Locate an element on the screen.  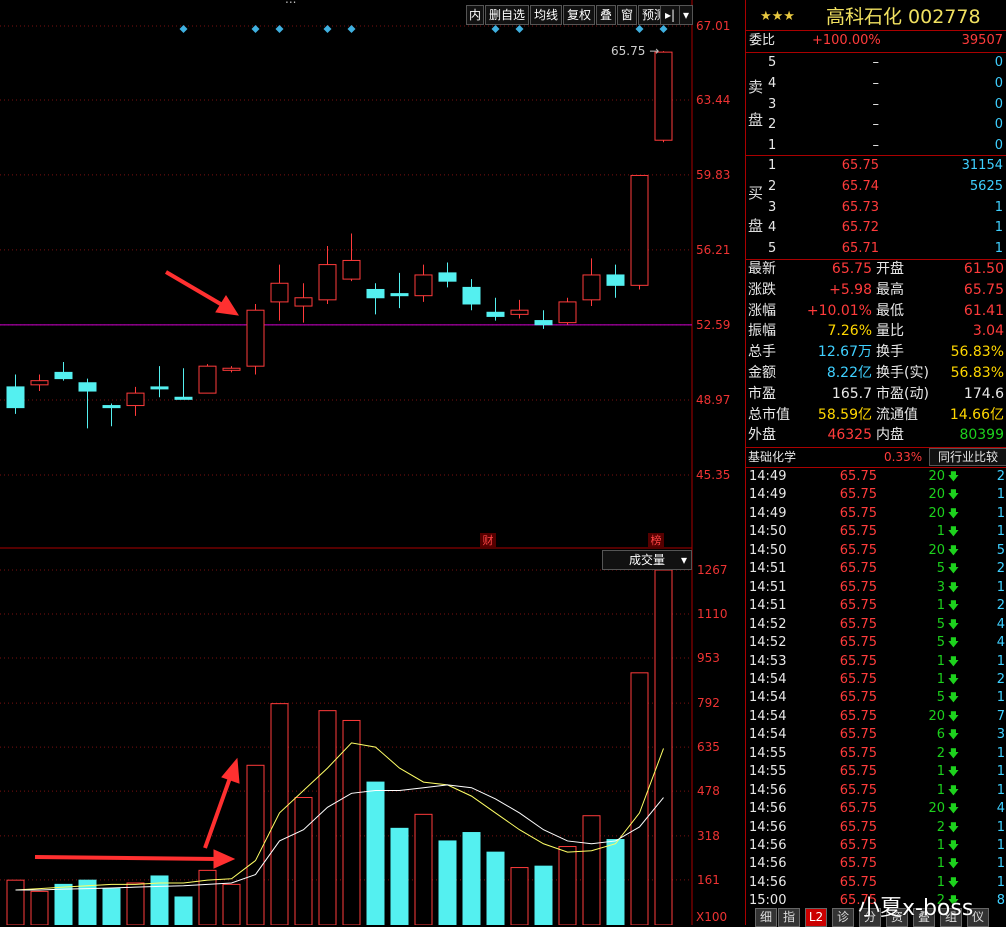
bottom-tab-0: 细 is located at coordinates (766, 917).